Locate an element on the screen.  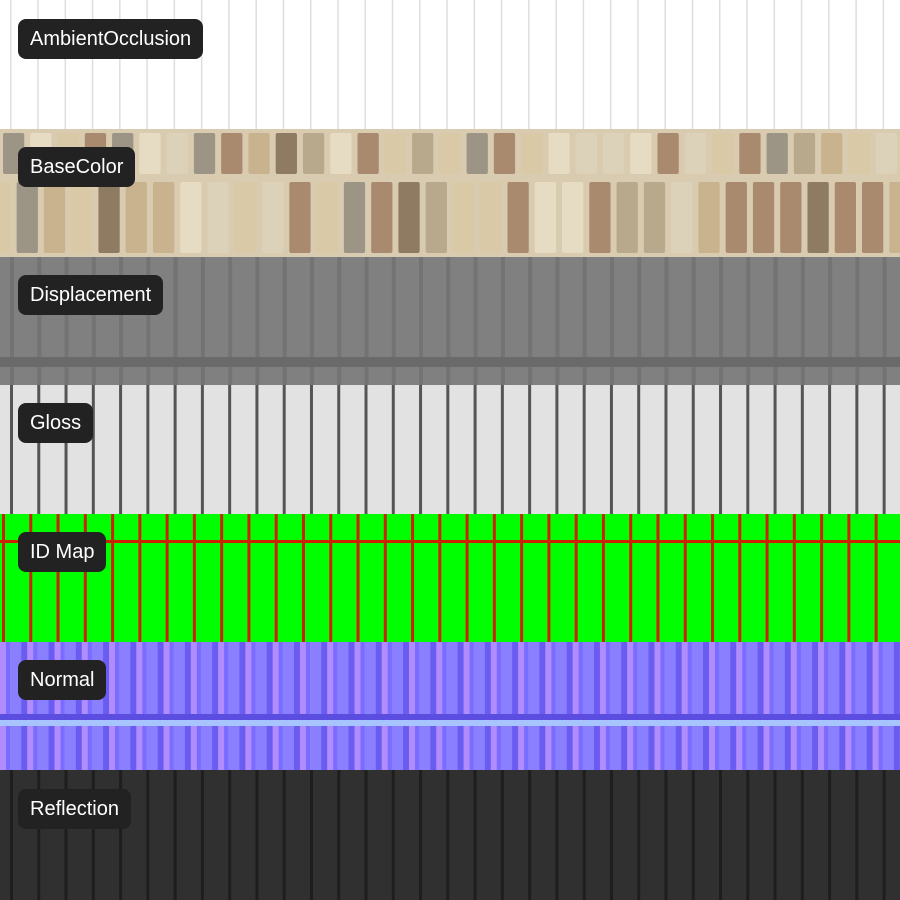
id-map-preview is located at coordinates (450, 578).